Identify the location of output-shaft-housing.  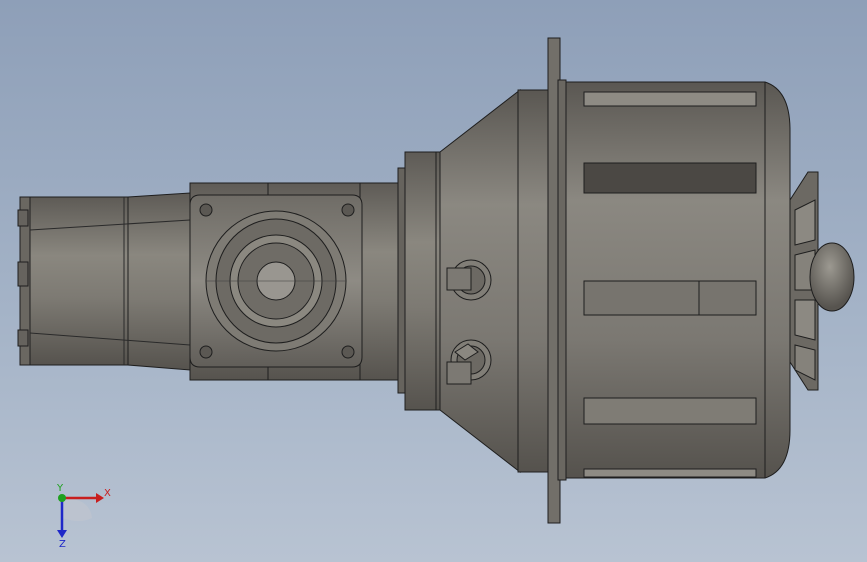
(104, 281).